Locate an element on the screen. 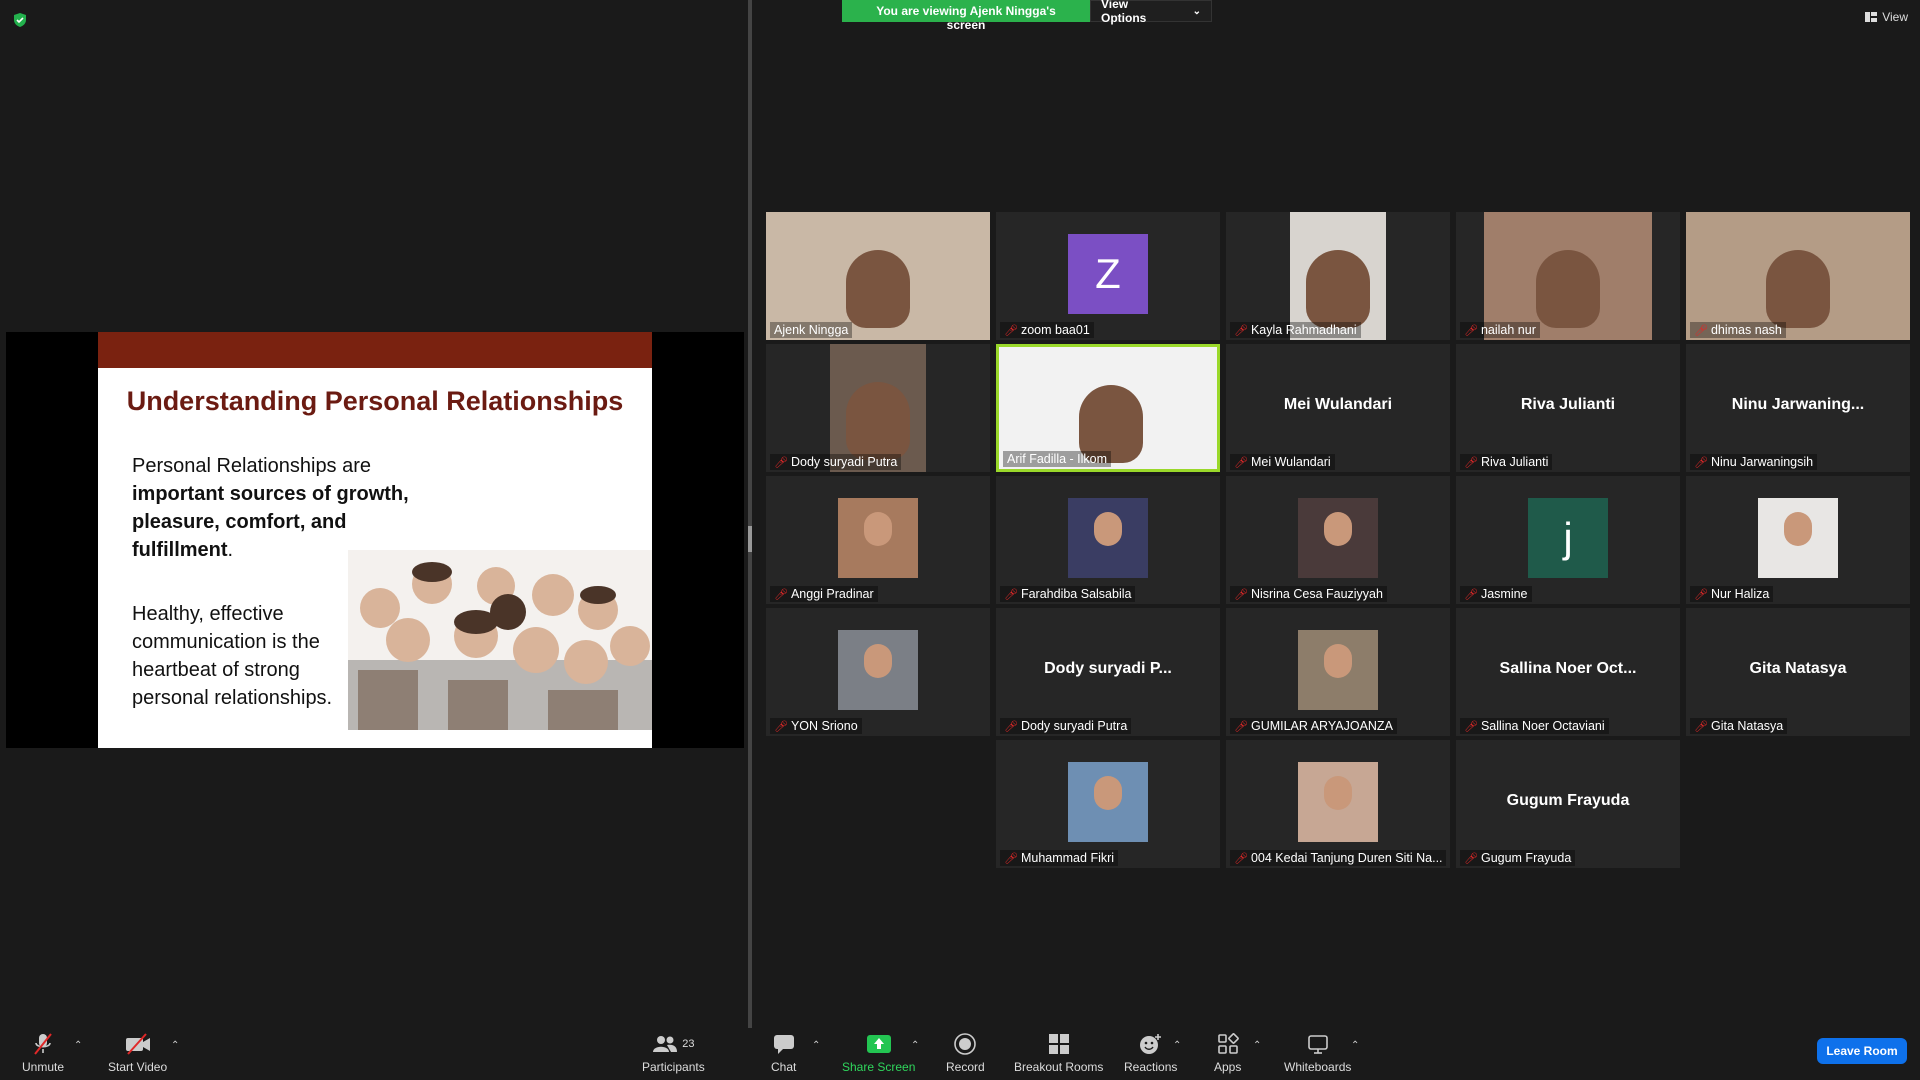  participant-tile: Gugum Frayuda 🎤︎ Gugum Frayuda is located at coordinates (1568, 804).